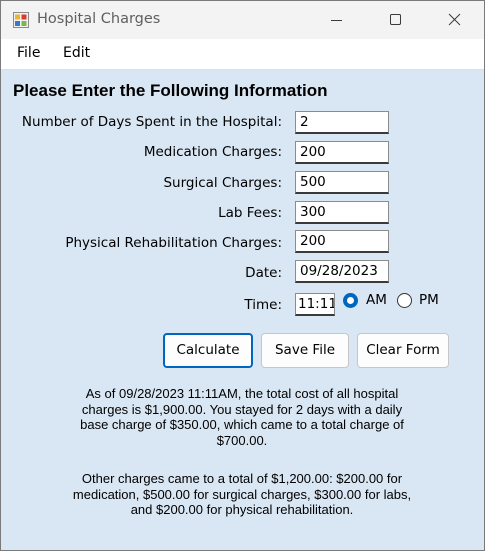  Describe the element at coordinates (76, 53) in the screenshot. I see `menu-edit: Edit` at that location.